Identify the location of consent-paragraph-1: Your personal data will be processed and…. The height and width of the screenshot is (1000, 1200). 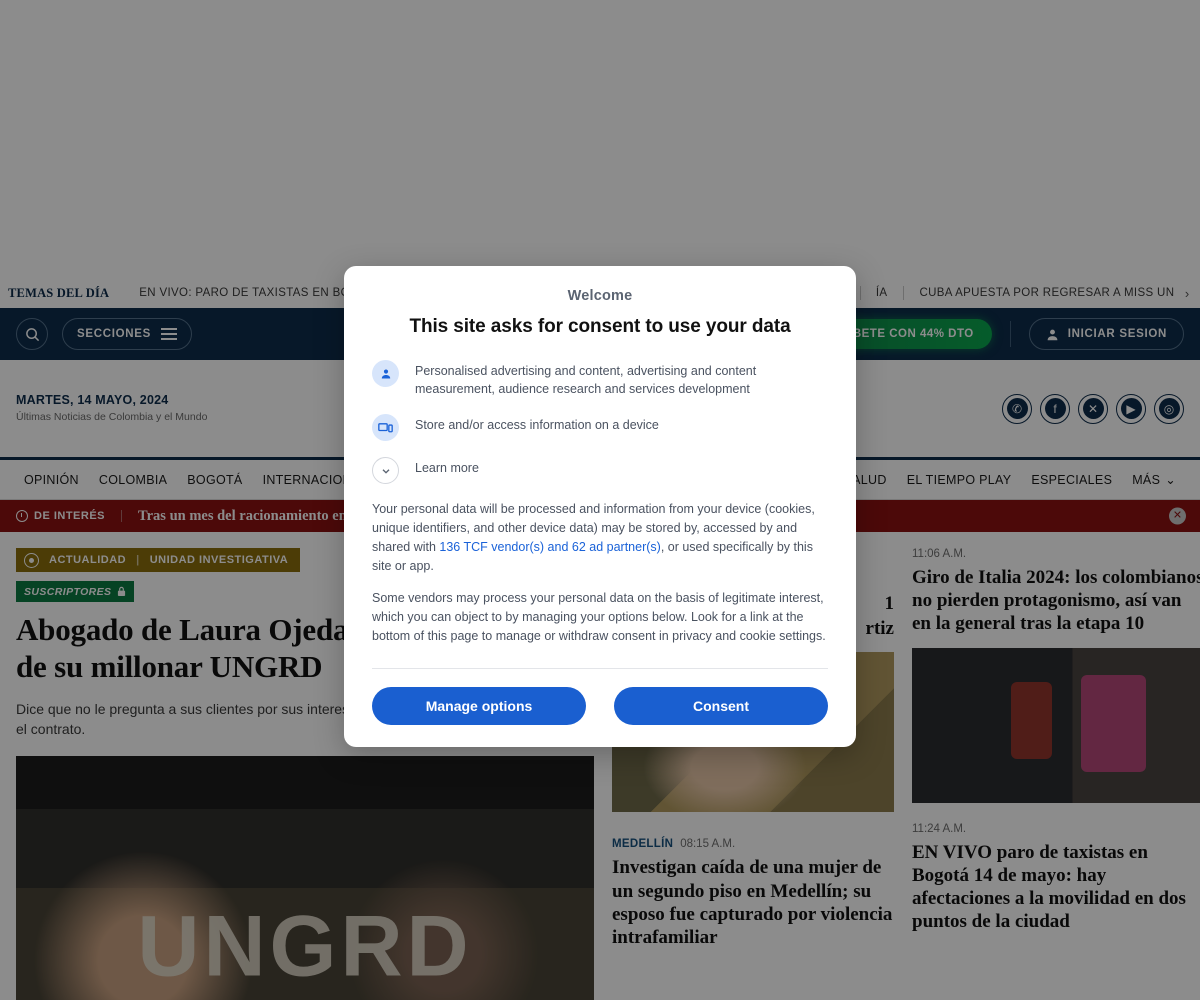
(600, 537).